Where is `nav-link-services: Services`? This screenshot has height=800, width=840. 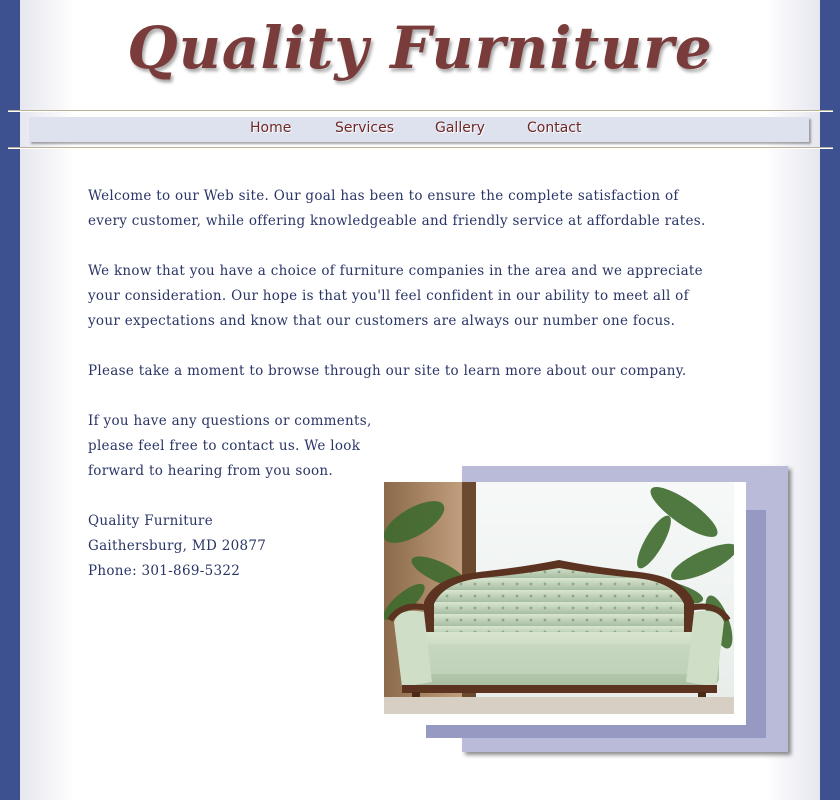
nav-link-services: Services is located at coordinates (364, 128).